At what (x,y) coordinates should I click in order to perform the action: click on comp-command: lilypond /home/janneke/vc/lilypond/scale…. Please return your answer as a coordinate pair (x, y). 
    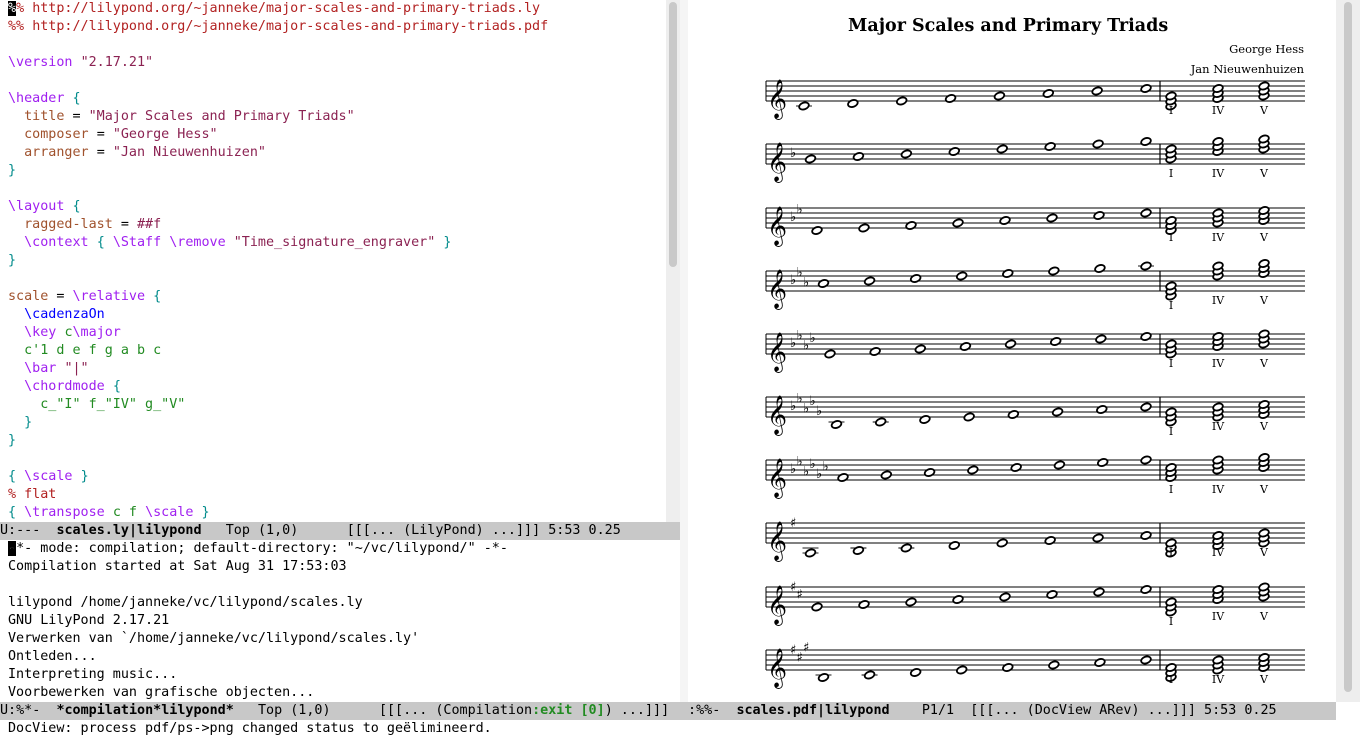
    Looking at the image, I should click on (185, 602).